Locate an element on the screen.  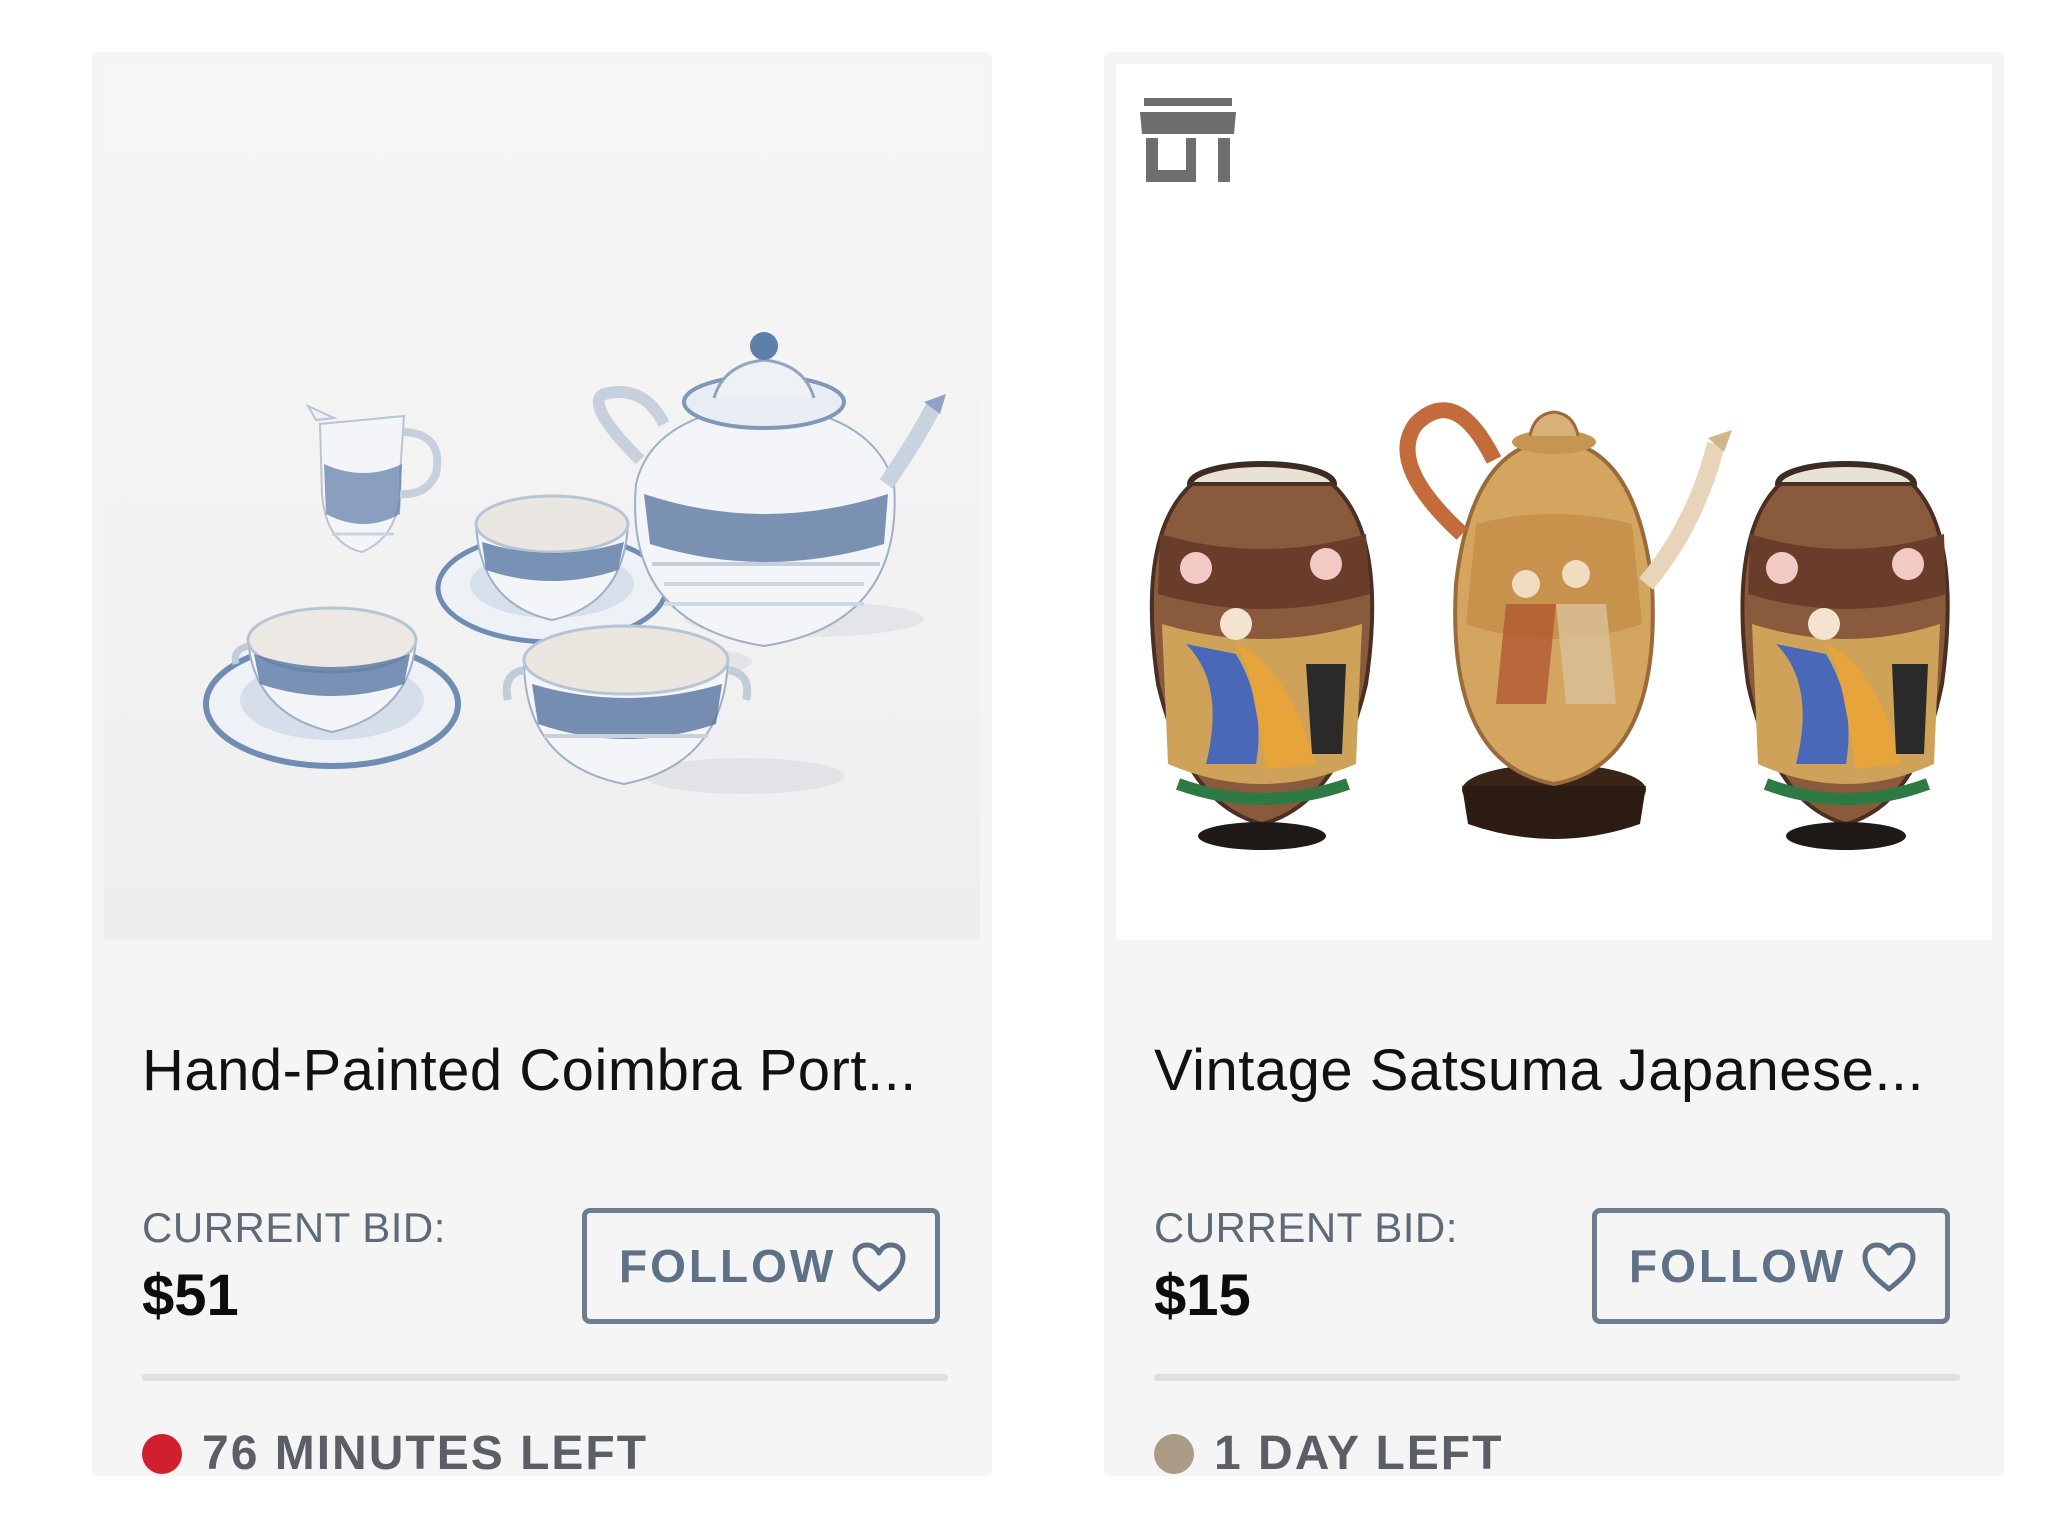
time-left-label: 76 MINUTES LEFT is located at coordinates (425, 1453).